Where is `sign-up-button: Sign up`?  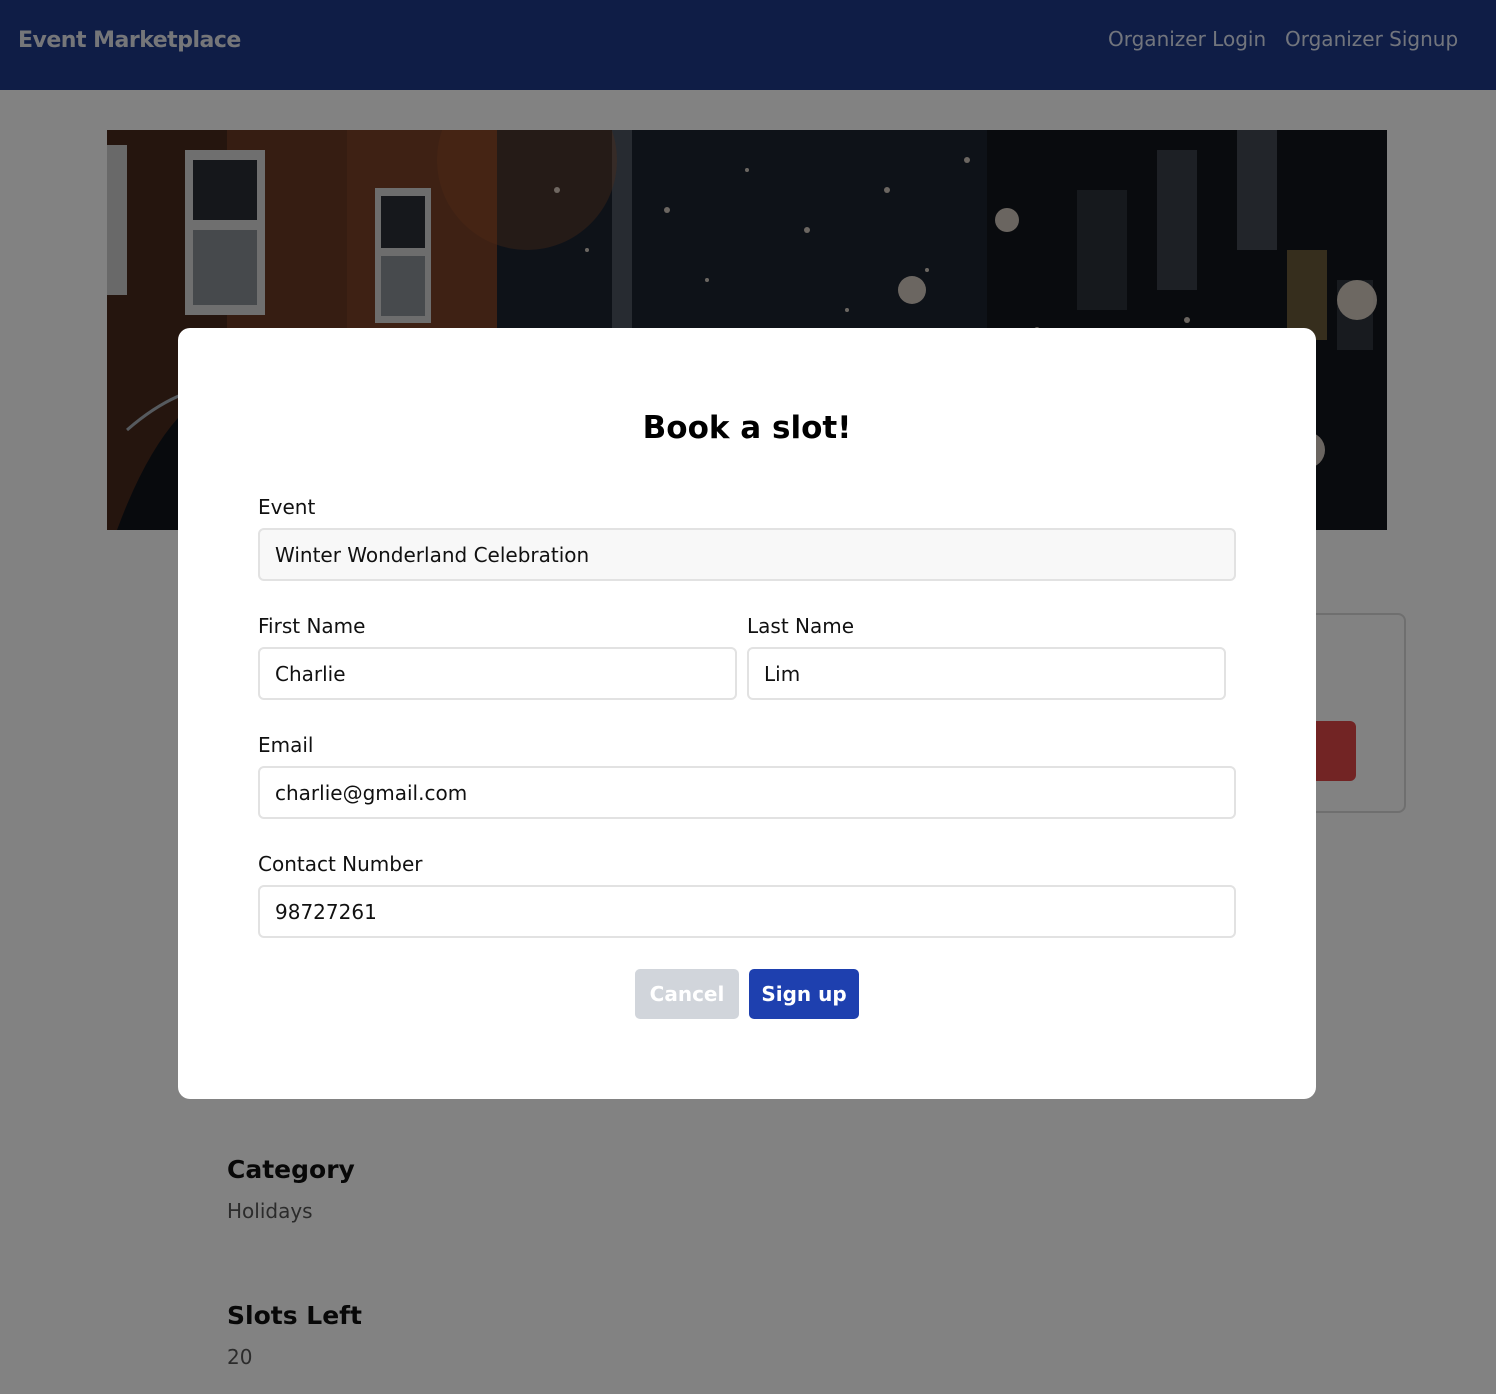
sign-up-button: Sign up is located at coordinates (804, 994).